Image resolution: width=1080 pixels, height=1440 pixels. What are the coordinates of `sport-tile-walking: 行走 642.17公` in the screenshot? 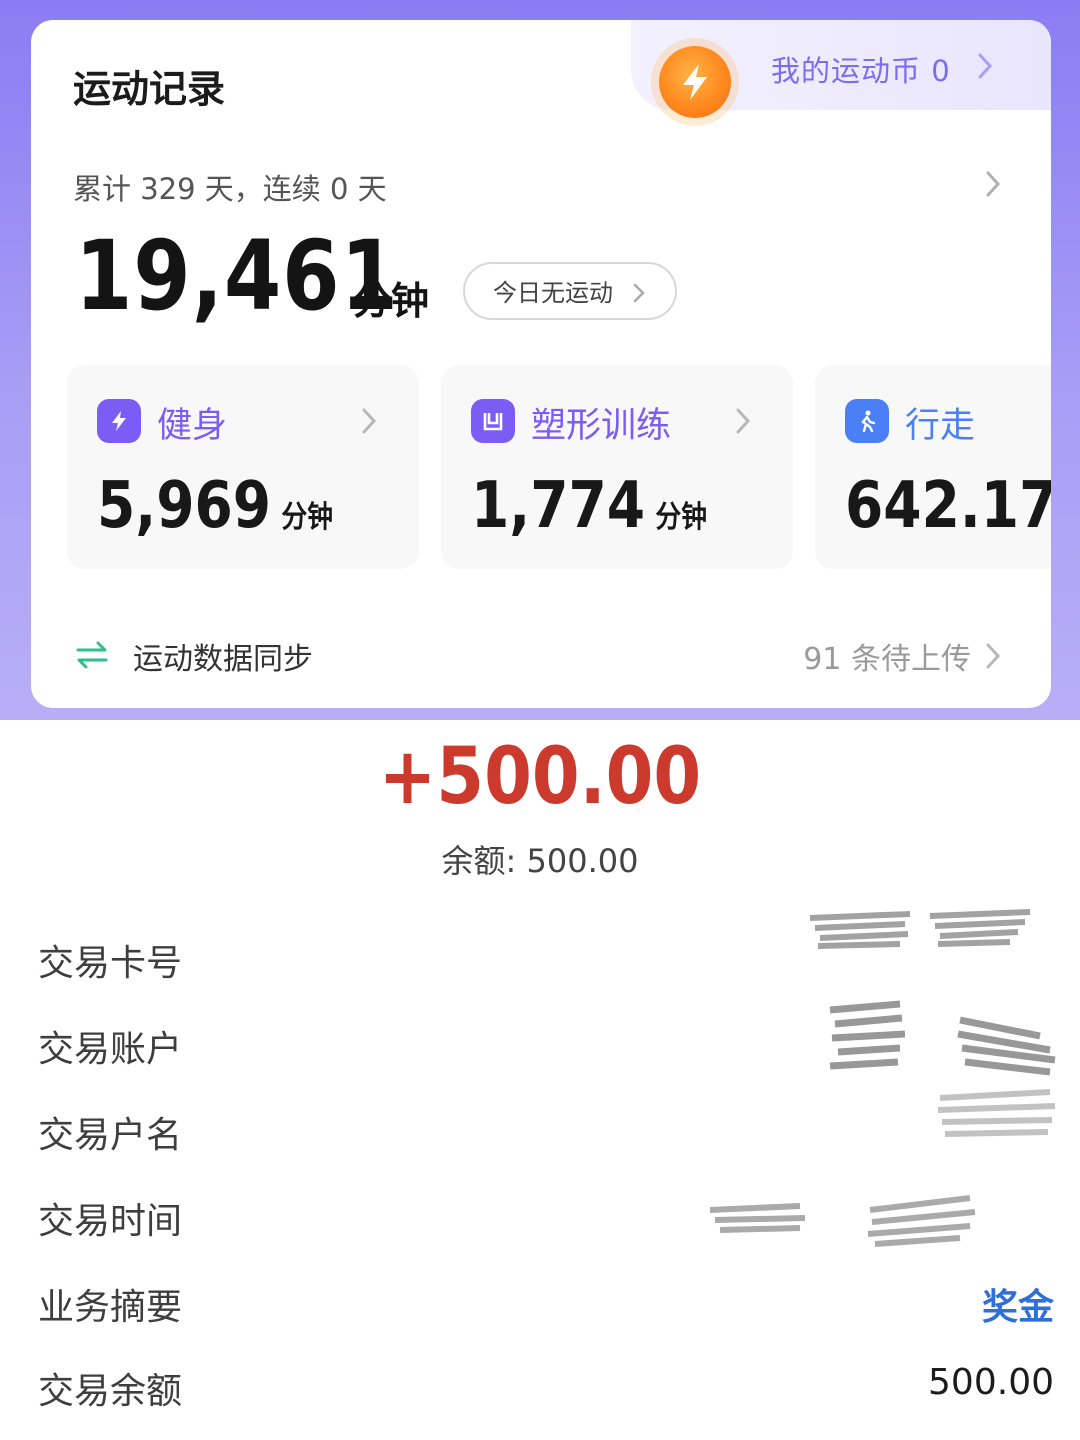 It's located at (933, 467).